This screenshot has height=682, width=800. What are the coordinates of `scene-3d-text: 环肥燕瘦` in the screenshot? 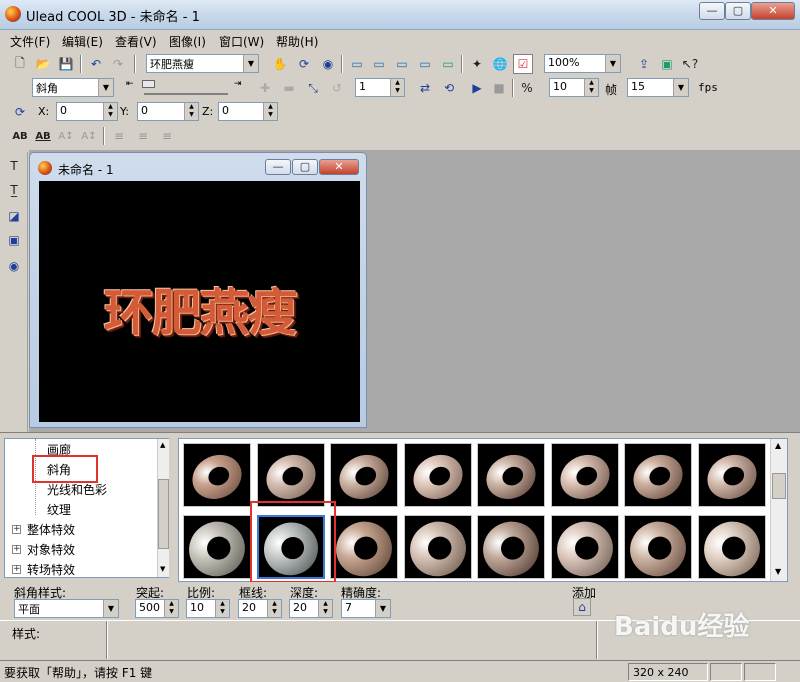 It's located at (199, 309).